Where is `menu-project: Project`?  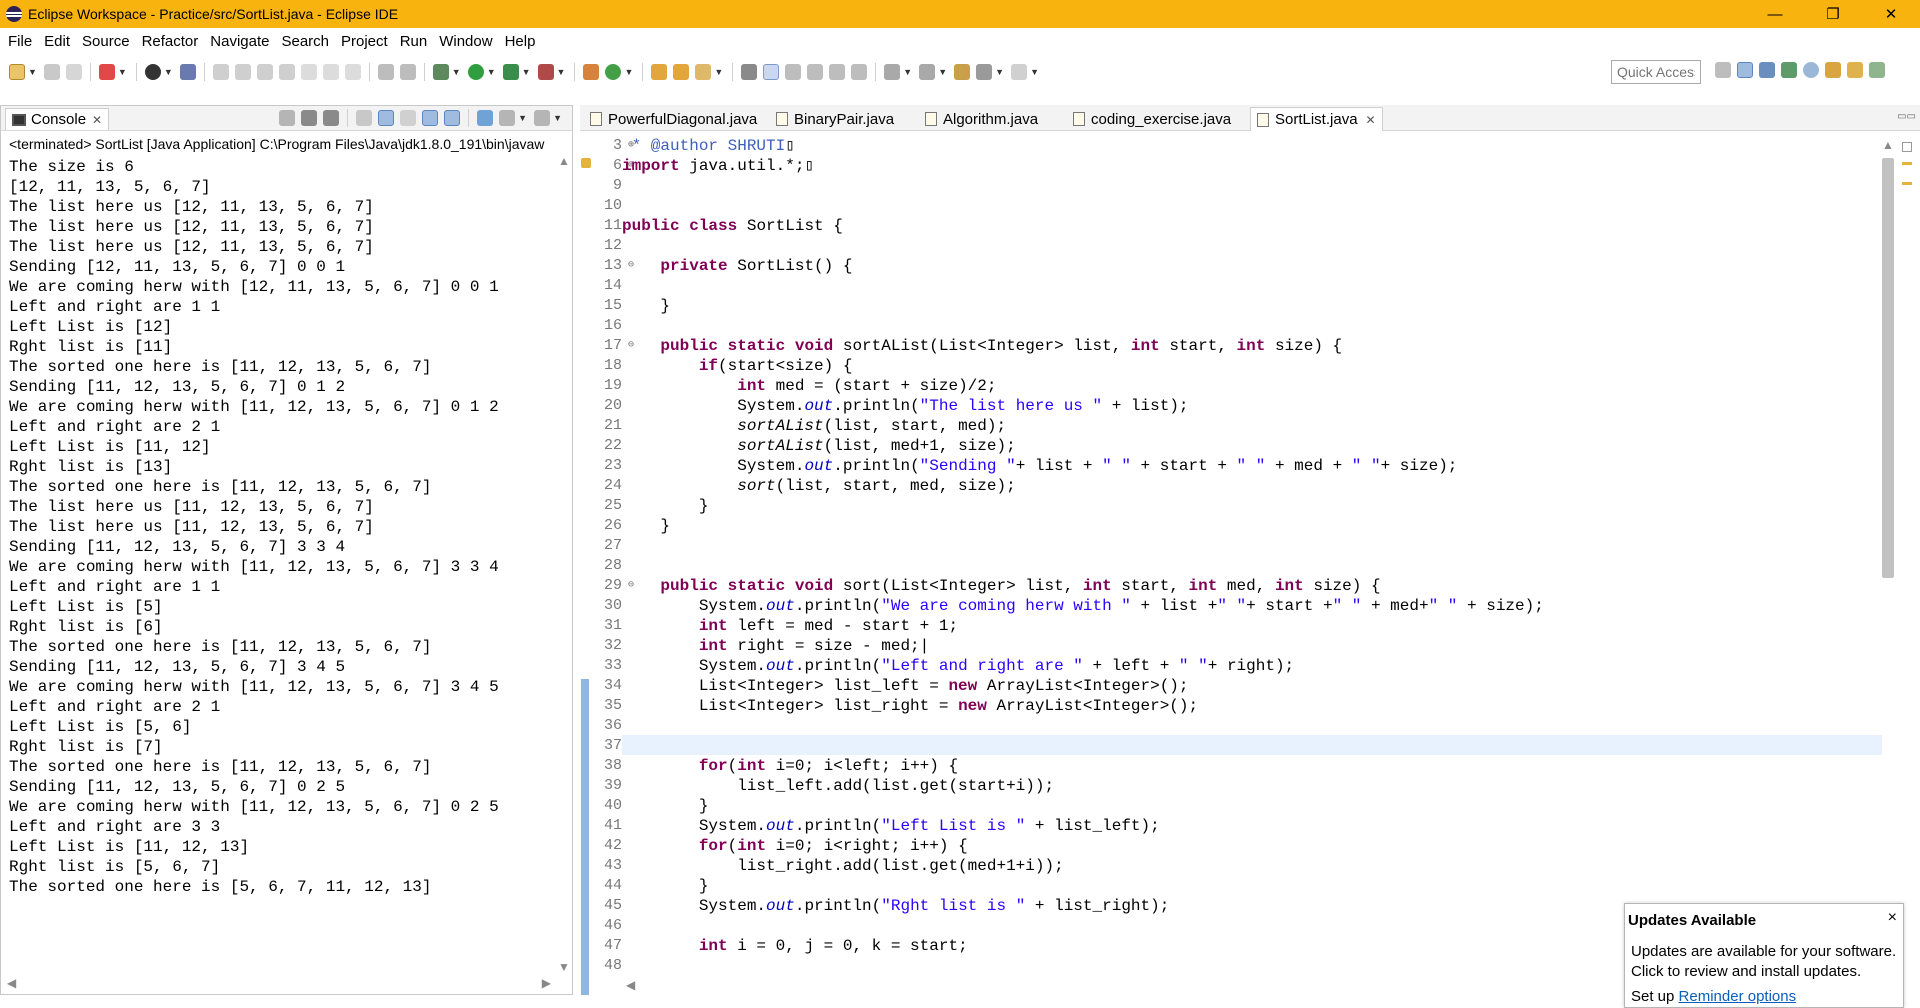 menu-project: Project is located at coordinates (364, 41).